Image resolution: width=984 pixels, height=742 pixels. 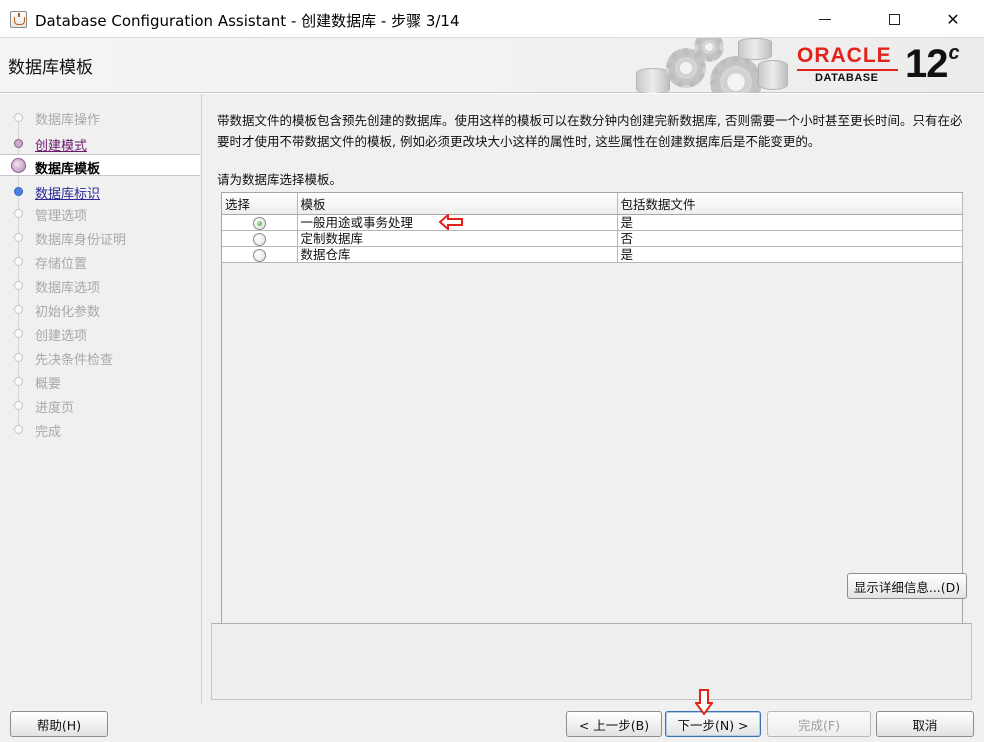 I want to click on oracle-brand: ORACLE, so click(x=844, y=55).